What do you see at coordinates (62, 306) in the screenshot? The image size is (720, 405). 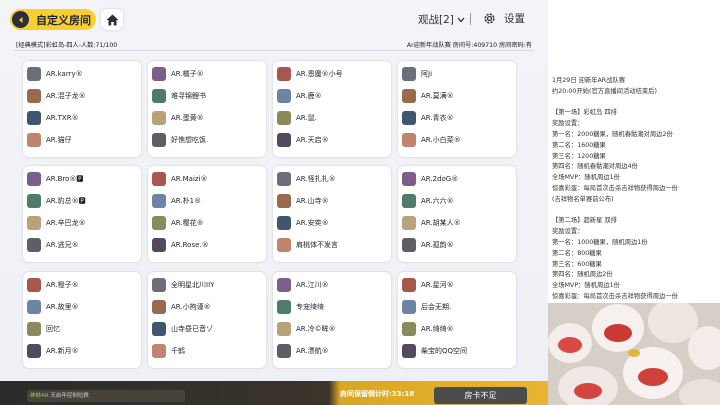 I see `player-name: AR.故里®` at bounding box center [62, 306].